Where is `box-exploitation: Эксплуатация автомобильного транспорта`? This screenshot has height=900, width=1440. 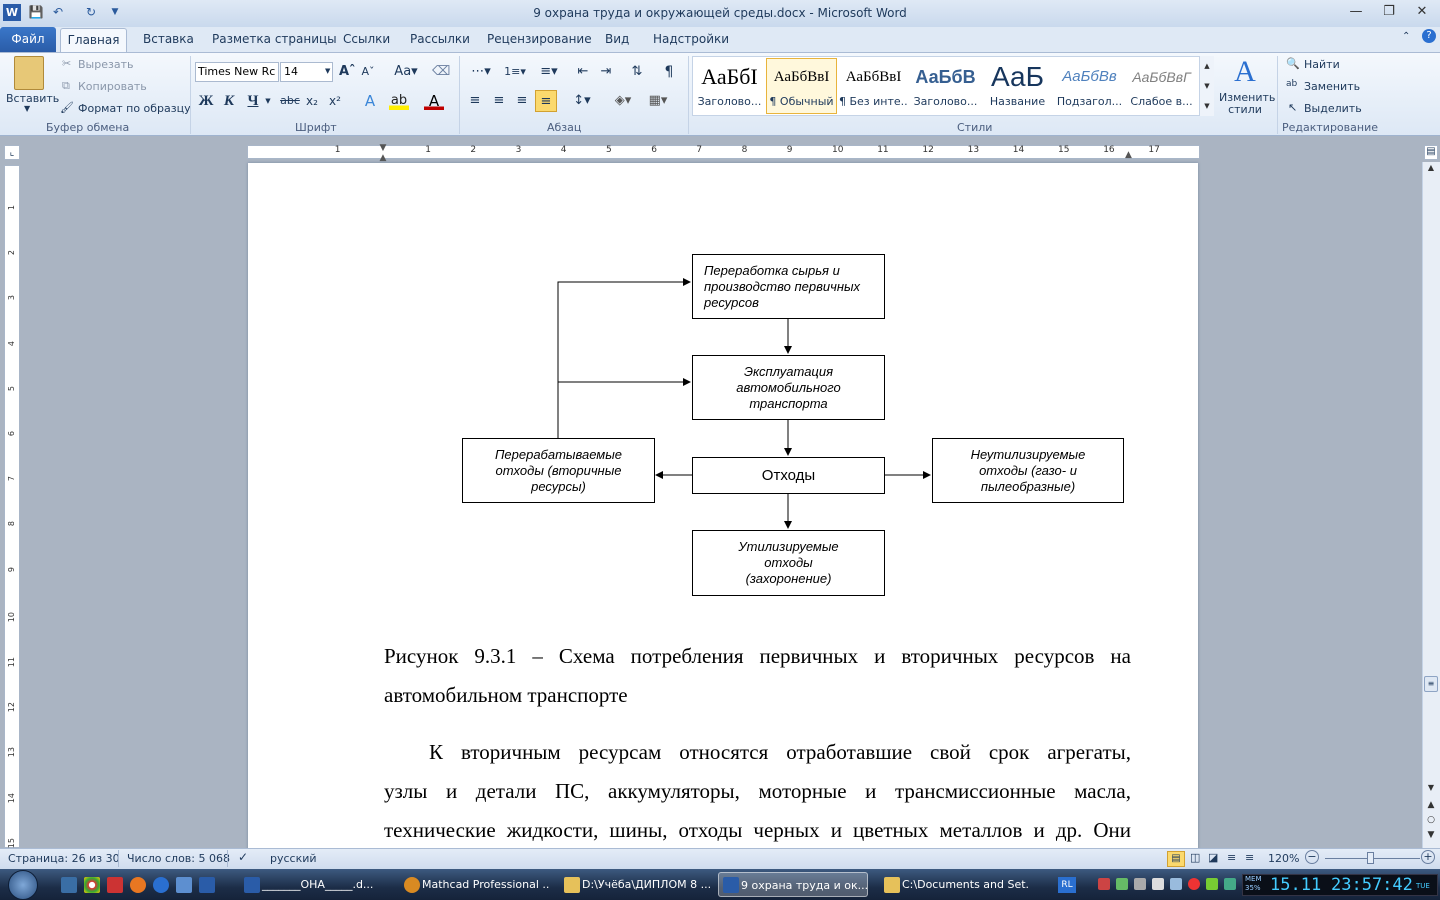 box-exploitation: Эксплуатация автомобильного транспорта is located at coordinates (788, 387).